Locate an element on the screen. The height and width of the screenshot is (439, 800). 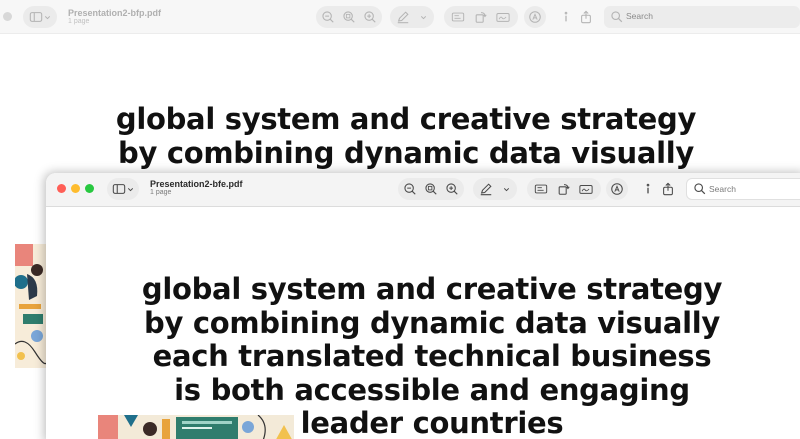
close-button is located at coordinates (61, 188).